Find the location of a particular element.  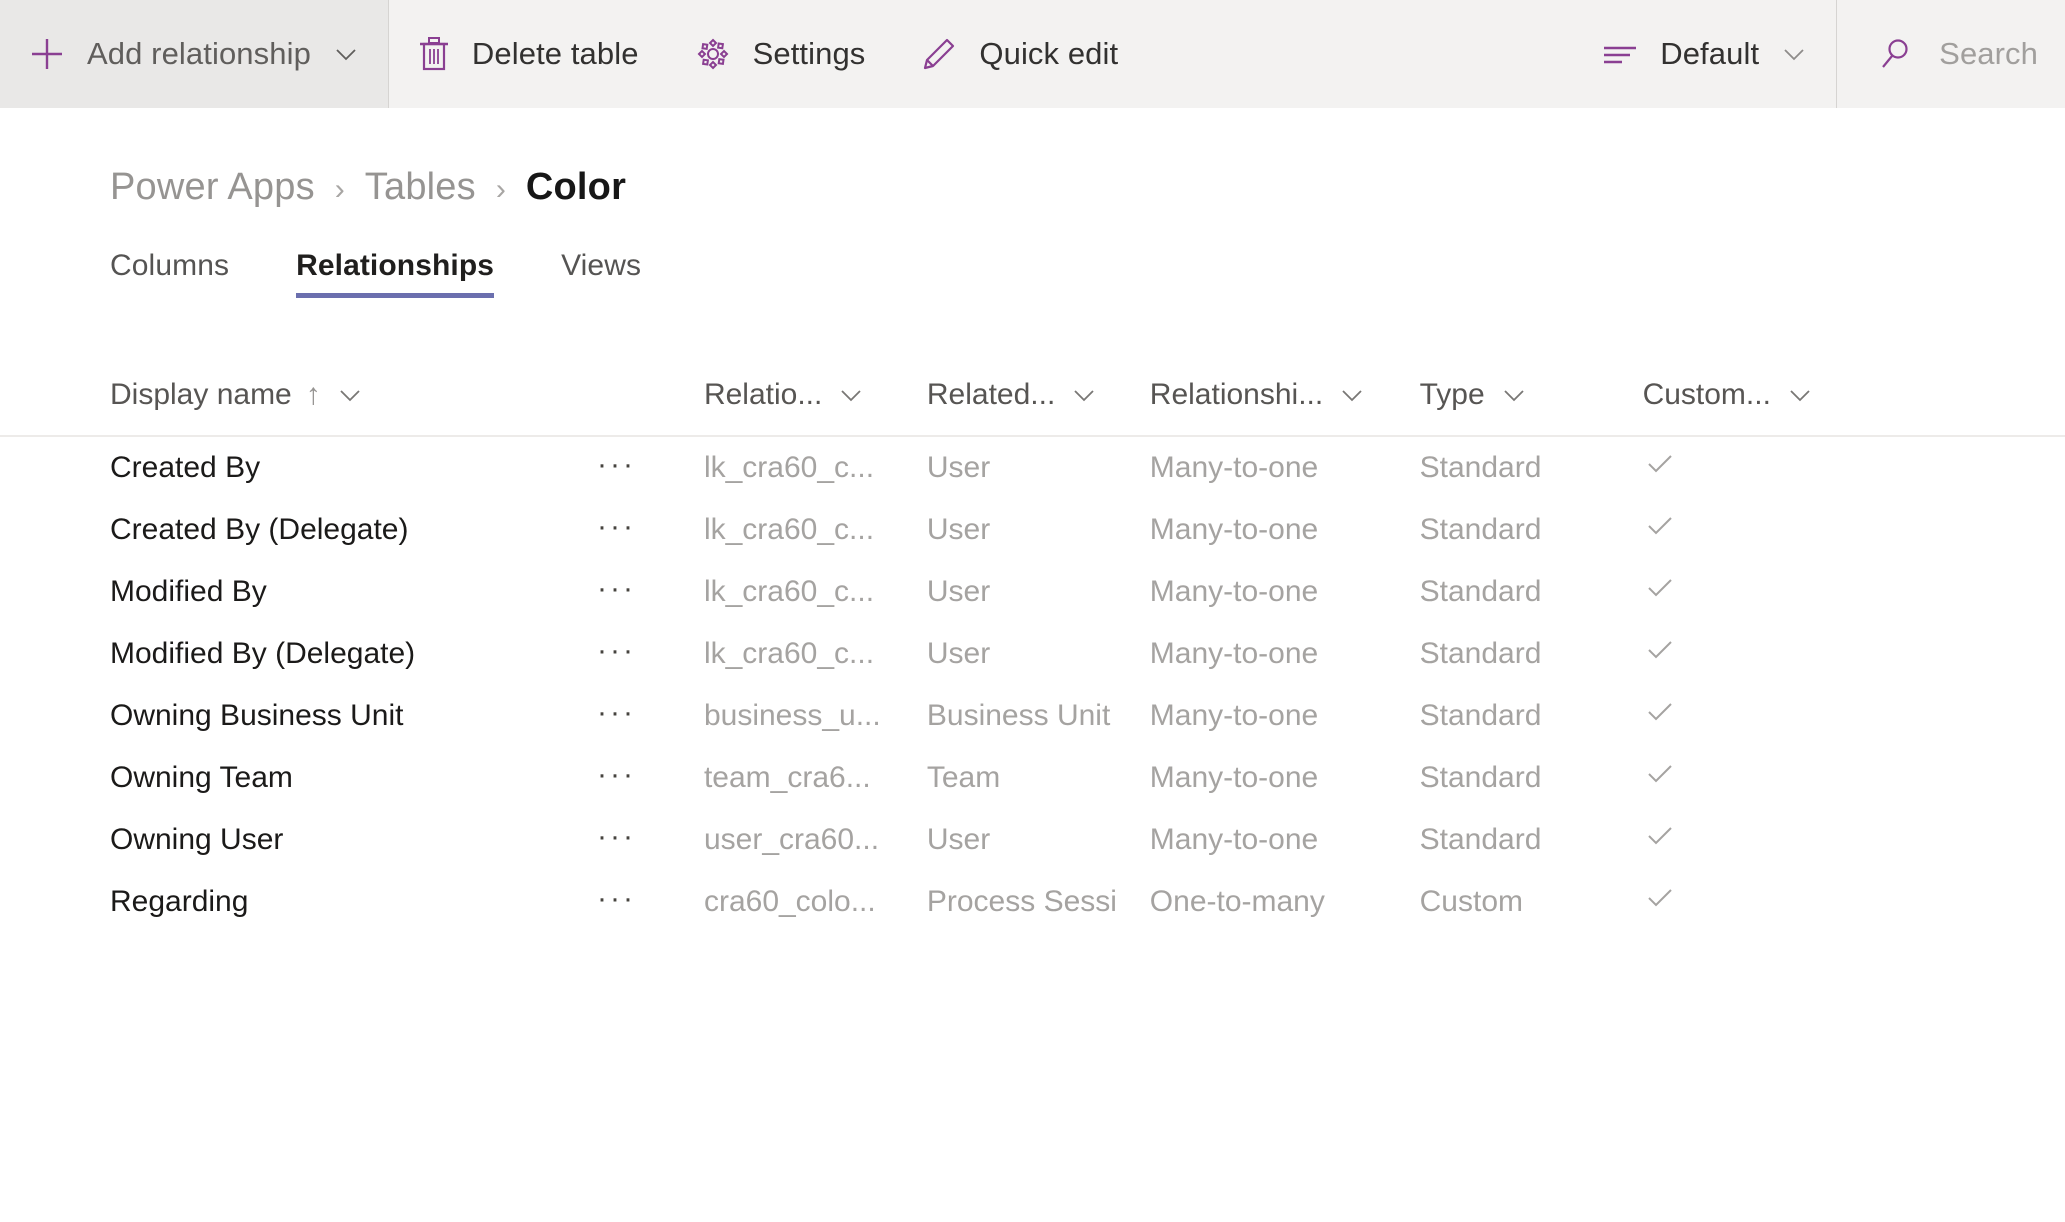

tab-relationships: Relationships is located at coordinates (395, 273).